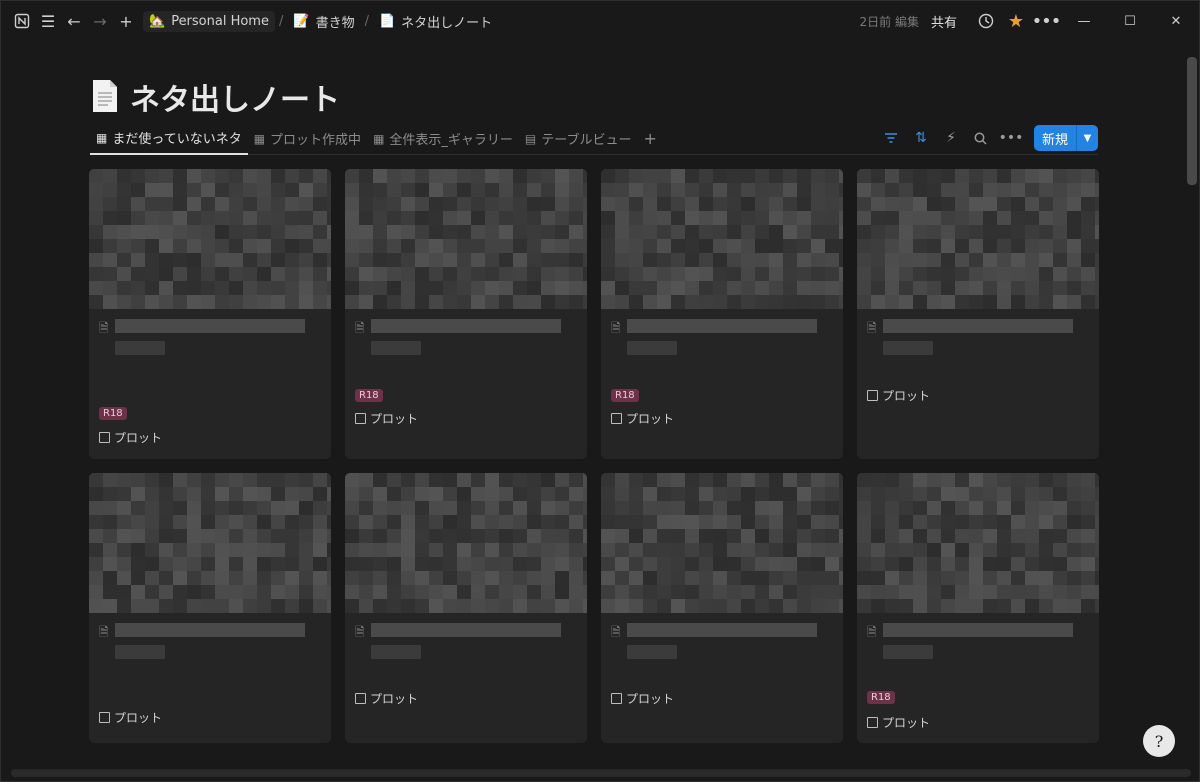 The image size is (1200, 782). I want to click on breadcrumb-label: Personal Home, so click(220, 21).